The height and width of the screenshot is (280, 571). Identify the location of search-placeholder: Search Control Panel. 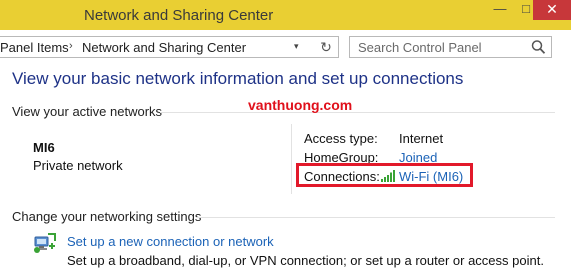
(420, 47).